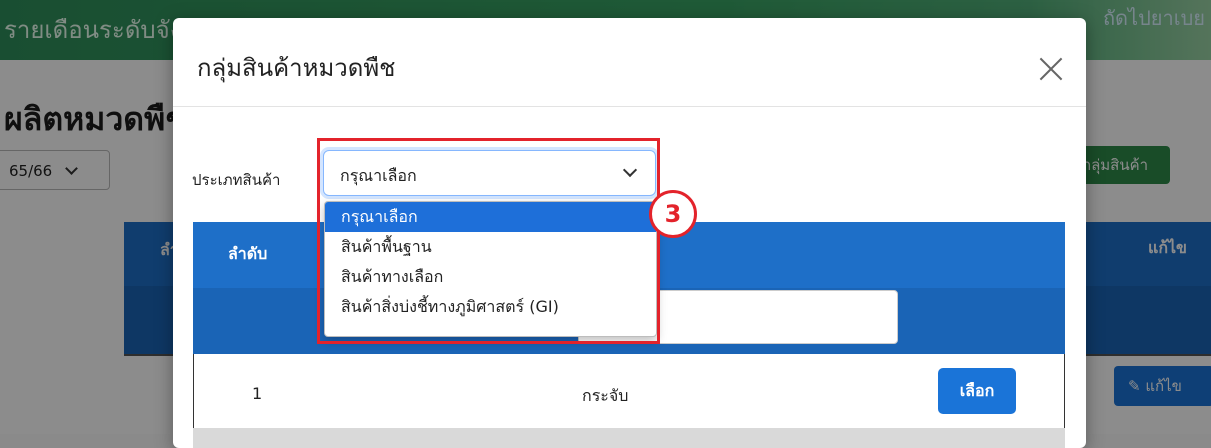  Describe the element at coordinates (236, 180) in the screenshot. I see `product-type-label: ประเภทสินค้า` at that location.